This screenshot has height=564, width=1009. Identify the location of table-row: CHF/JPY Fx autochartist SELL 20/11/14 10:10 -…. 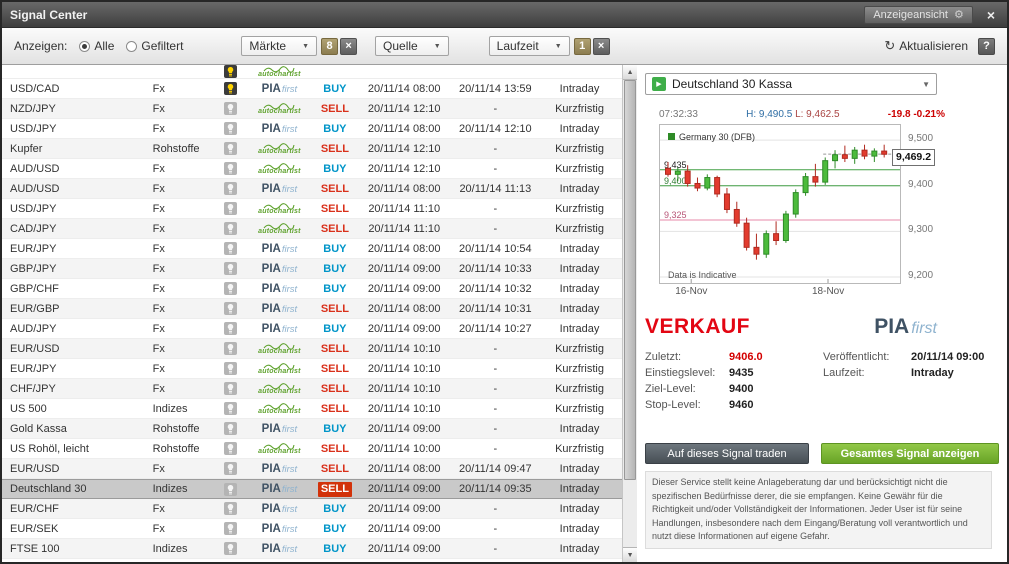
(312, 389).